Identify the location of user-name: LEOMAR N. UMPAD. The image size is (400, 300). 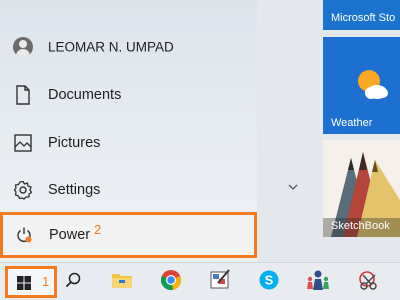
(111, 47).